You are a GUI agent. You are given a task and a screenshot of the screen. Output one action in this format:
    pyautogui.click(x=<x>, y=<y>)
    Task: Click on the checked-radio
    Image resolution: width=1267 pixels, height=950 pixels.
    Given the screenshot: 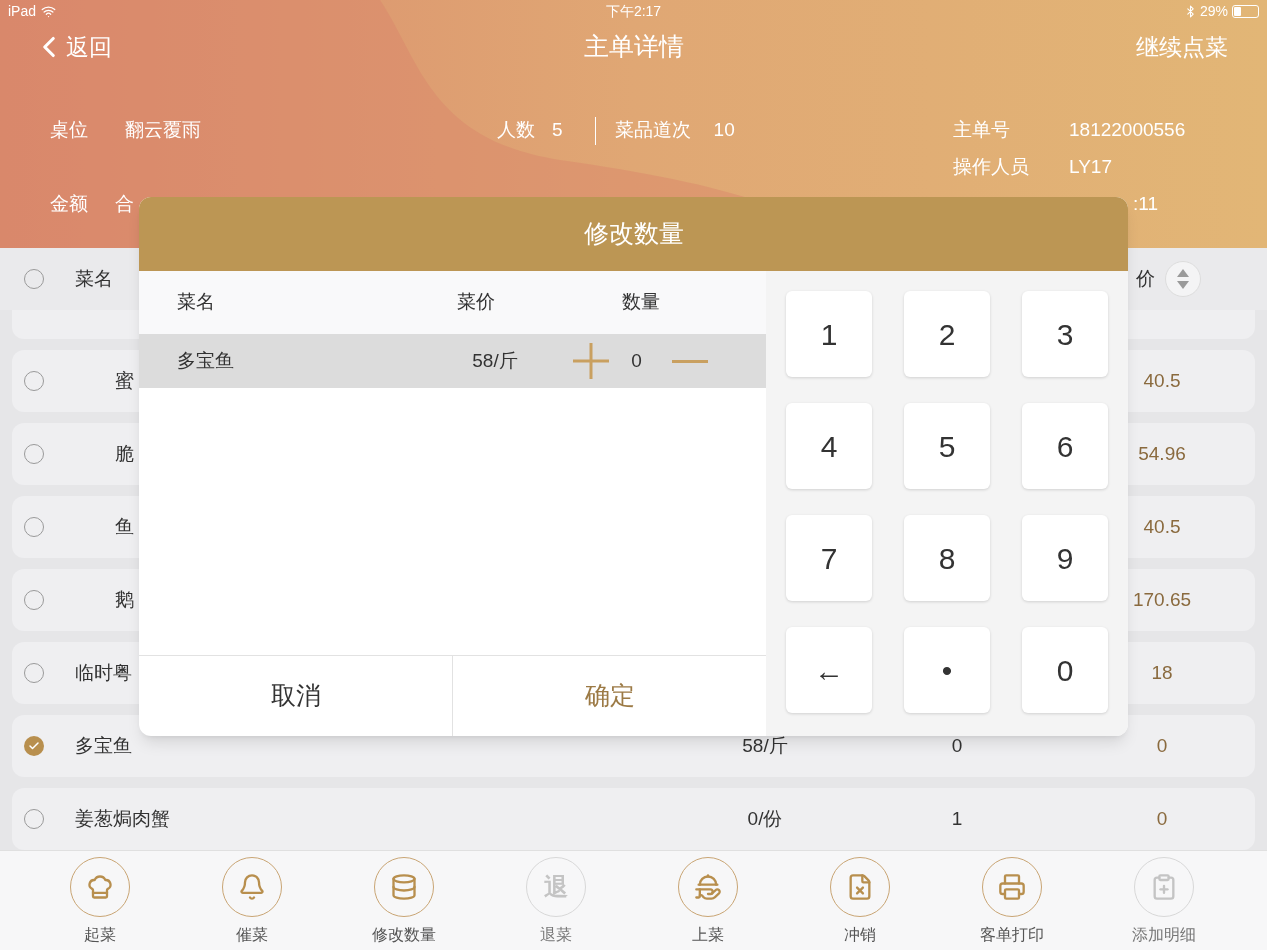 What is the action you would take?
    pyautogui.click(x=34, y=746)
    